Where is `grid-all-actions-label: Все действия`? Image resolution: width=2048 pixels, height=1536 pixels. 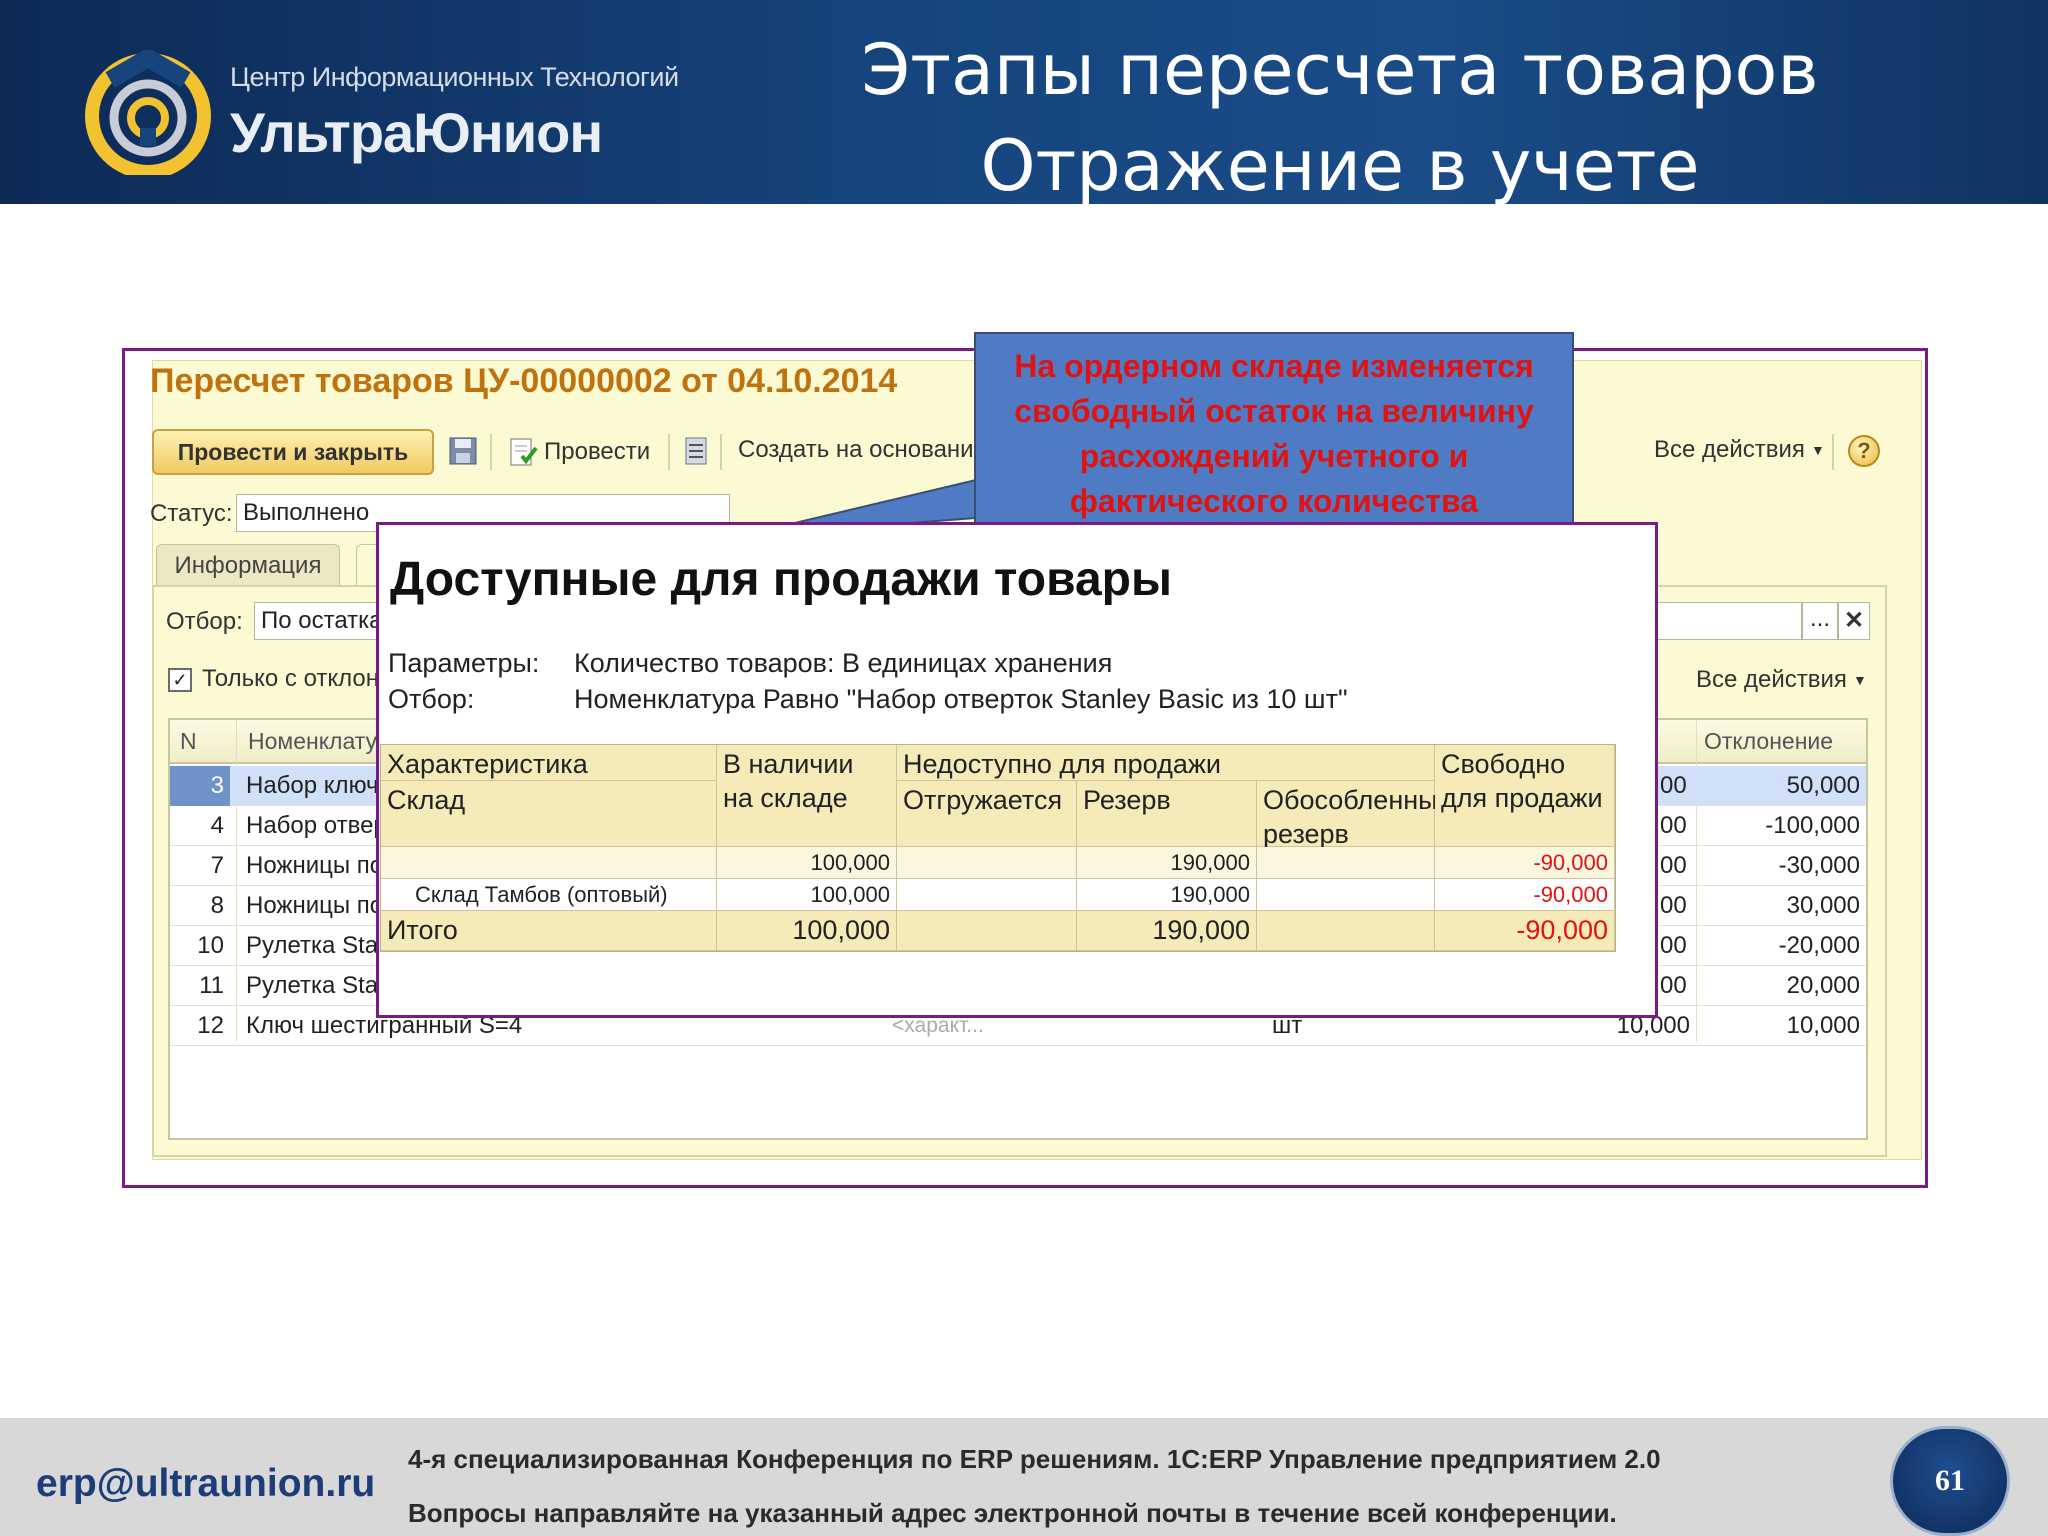
grid-all-actions-label: Все действия is located at coordinates (1771, 679).